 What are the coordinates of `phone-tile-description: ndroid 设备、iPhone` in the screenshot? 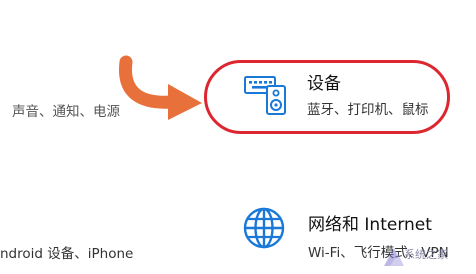 It's located at (67, 254).